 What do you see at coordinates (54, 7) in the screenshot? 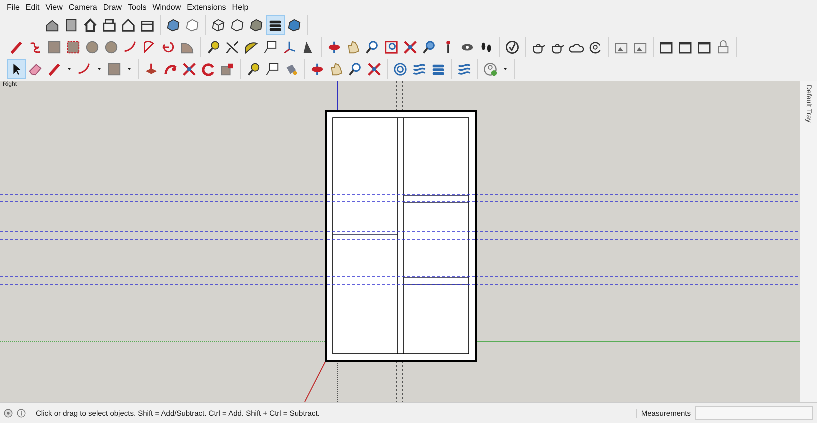
I see `menu-item: View` at bounding box center [54, 7].